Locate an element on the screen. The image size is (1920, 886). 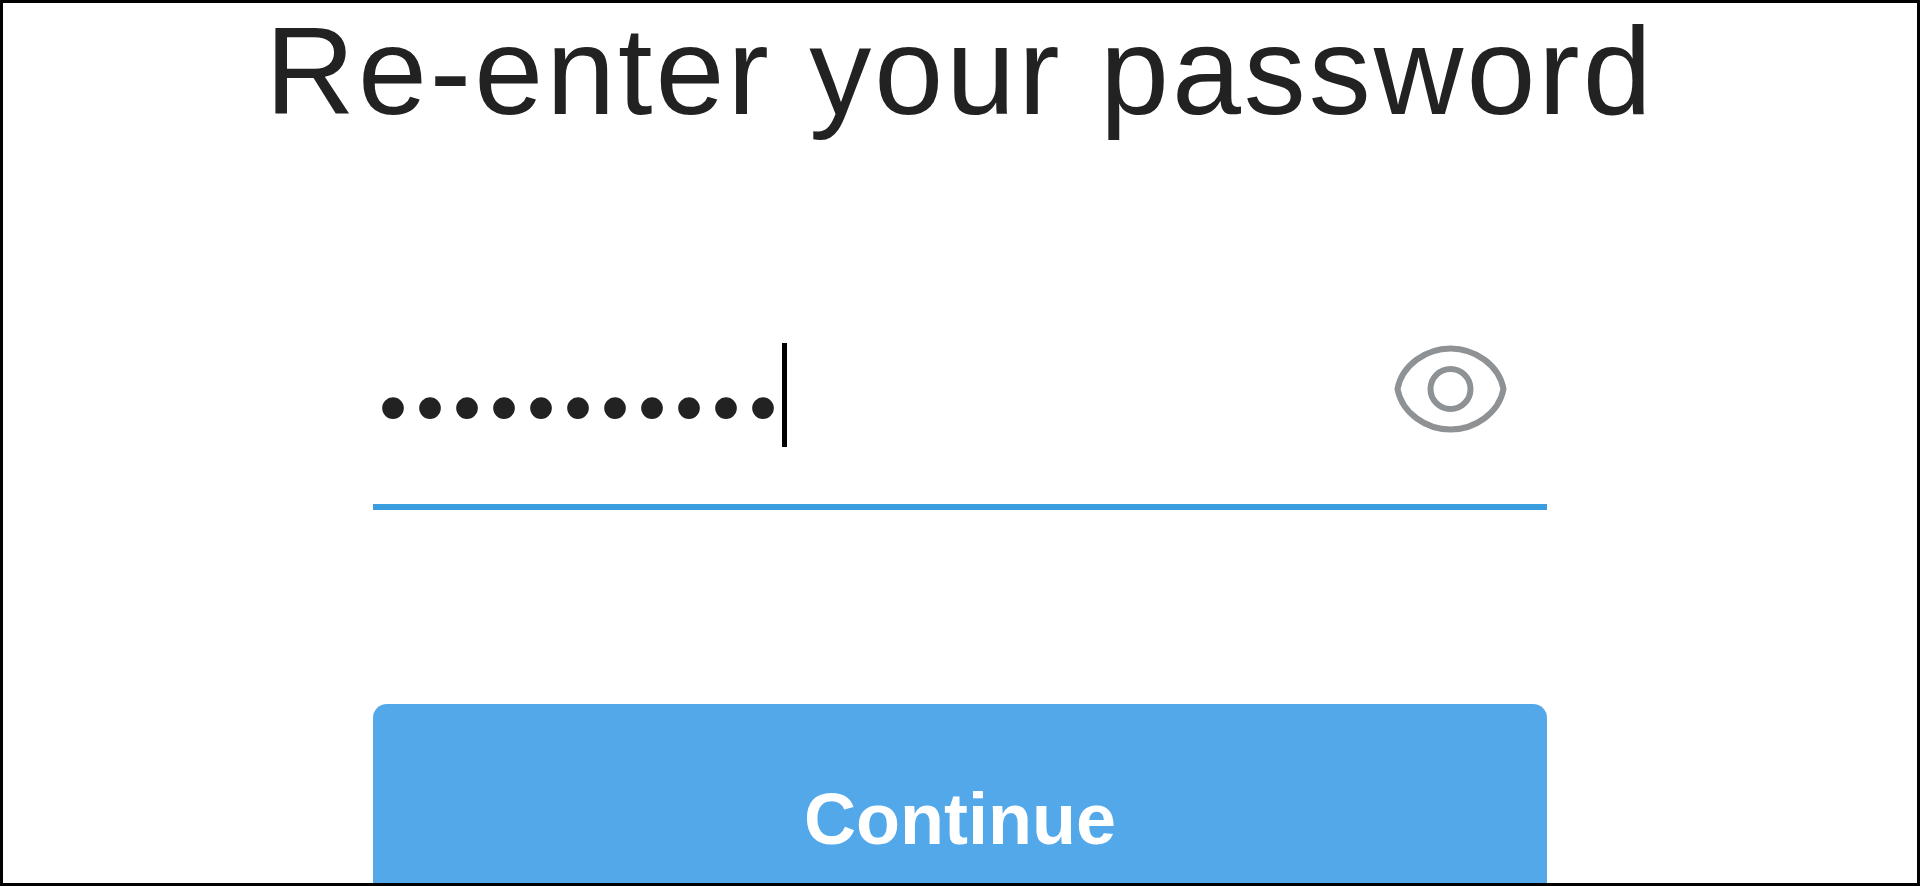
page-title: Re-enter your password is located at coordinates (960, 72).